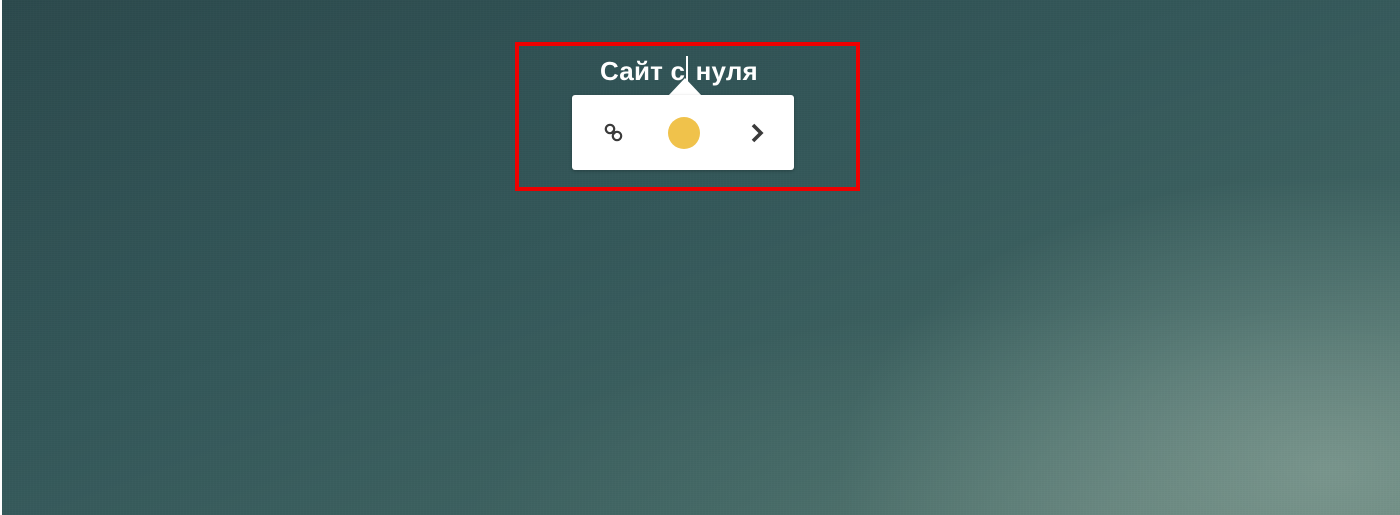 The height and width of the screenshot is (515, 1400). What do you see at coordinates (687, 116) in the screenshot?
I see `highlight-annotation-box` at bounding box center [687, 116].